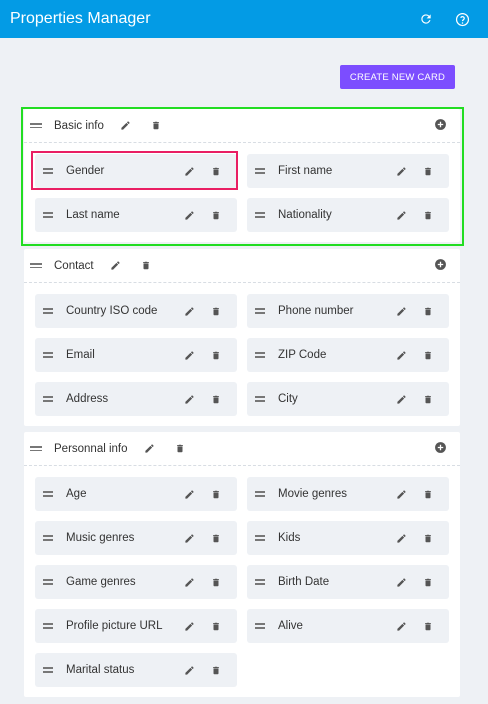 This screenshot has width=488, height=704. Describe the element at coordinates (242, 192) in the screenshot. I see `field-grid: Gender First name Last name Nationality` at that location.